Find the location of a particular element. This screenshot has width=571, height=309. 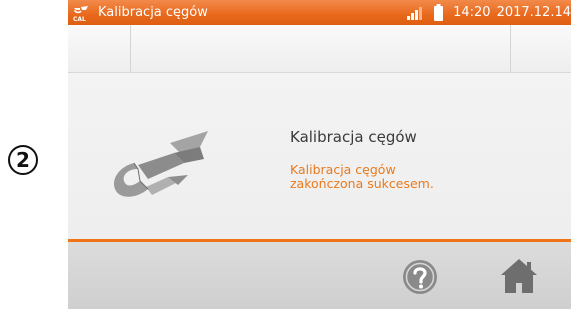

svg-text: CAL is located at coordinates (79, 19).